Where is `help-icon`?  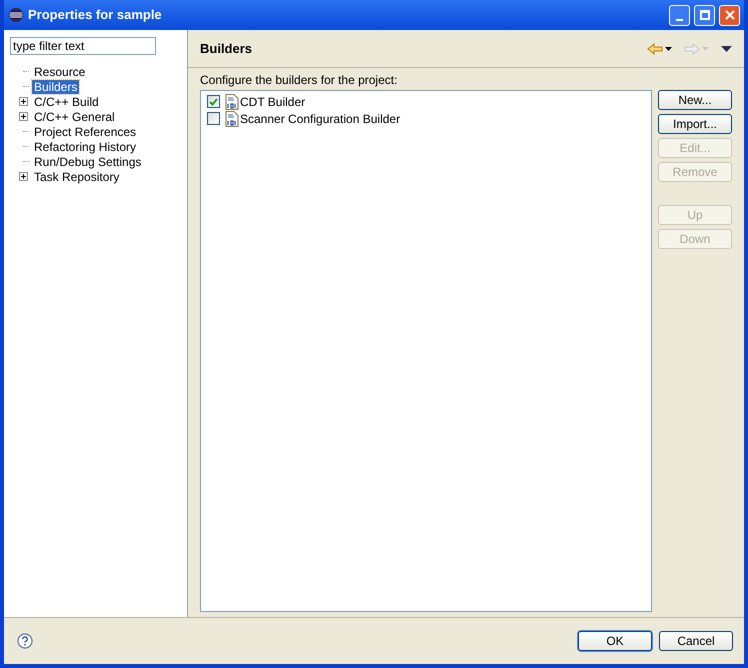 help-icon is located at coordinates (25, 641).